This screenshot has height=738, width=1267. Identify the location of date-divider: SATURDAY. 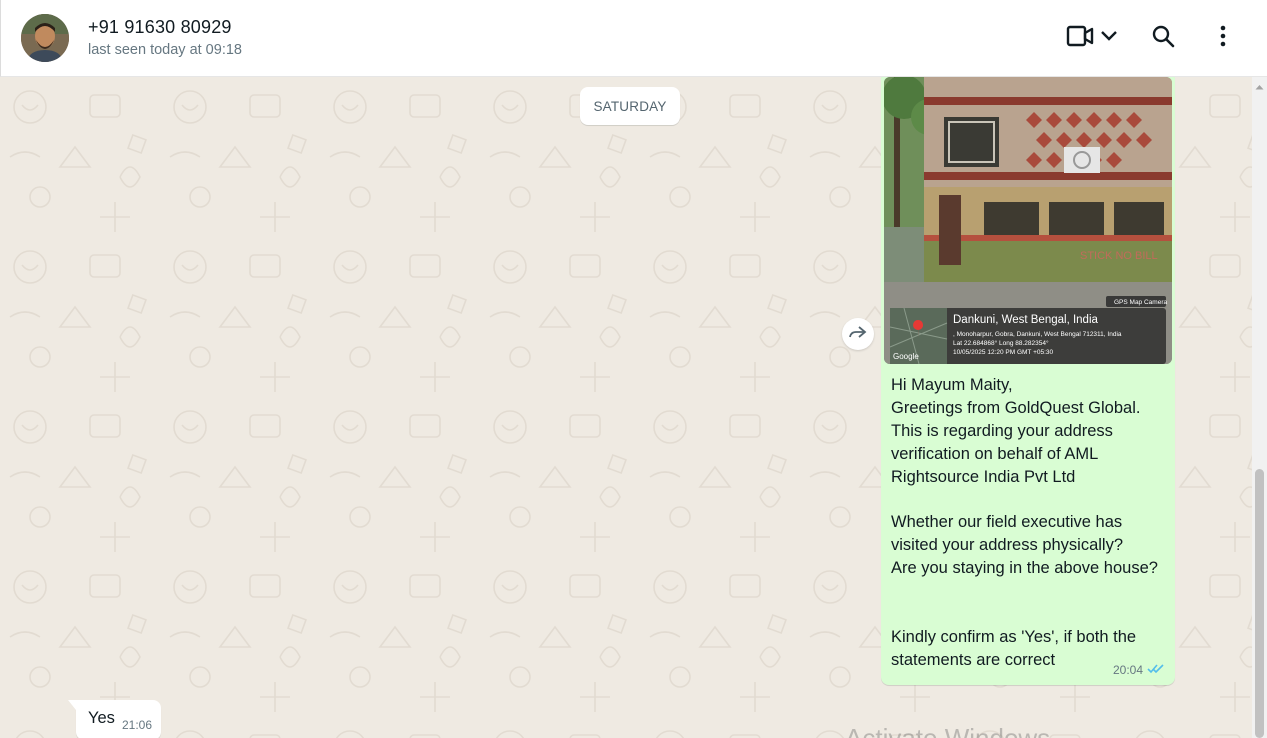
(630, 106).